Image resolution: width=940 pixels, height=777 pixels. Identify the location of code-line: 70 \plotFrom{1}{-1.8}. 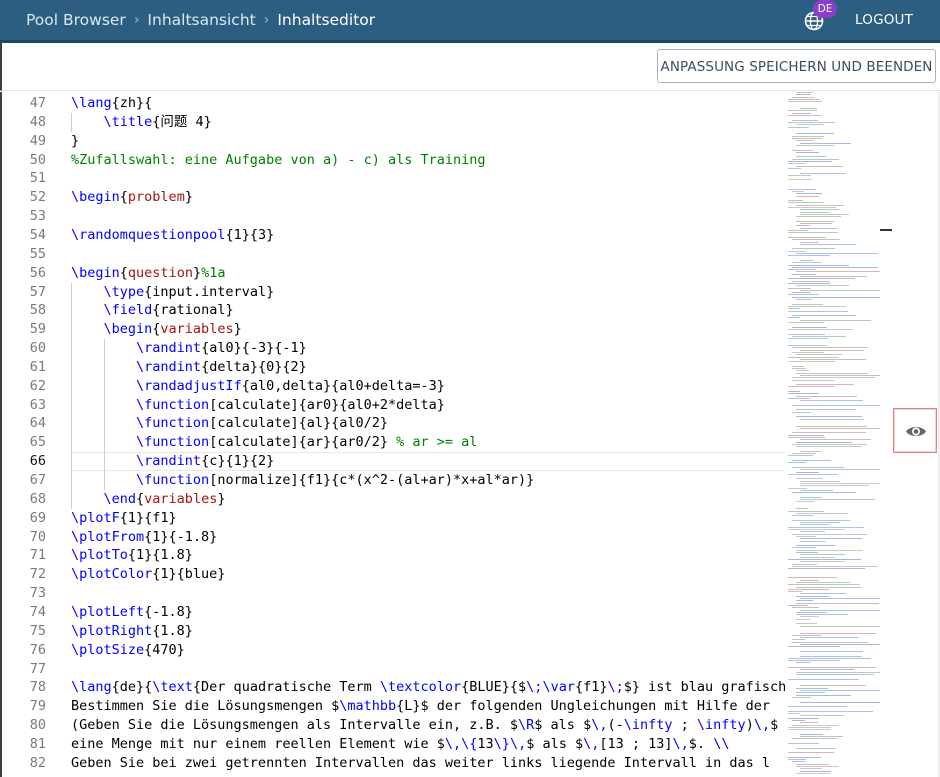
(393, 537).